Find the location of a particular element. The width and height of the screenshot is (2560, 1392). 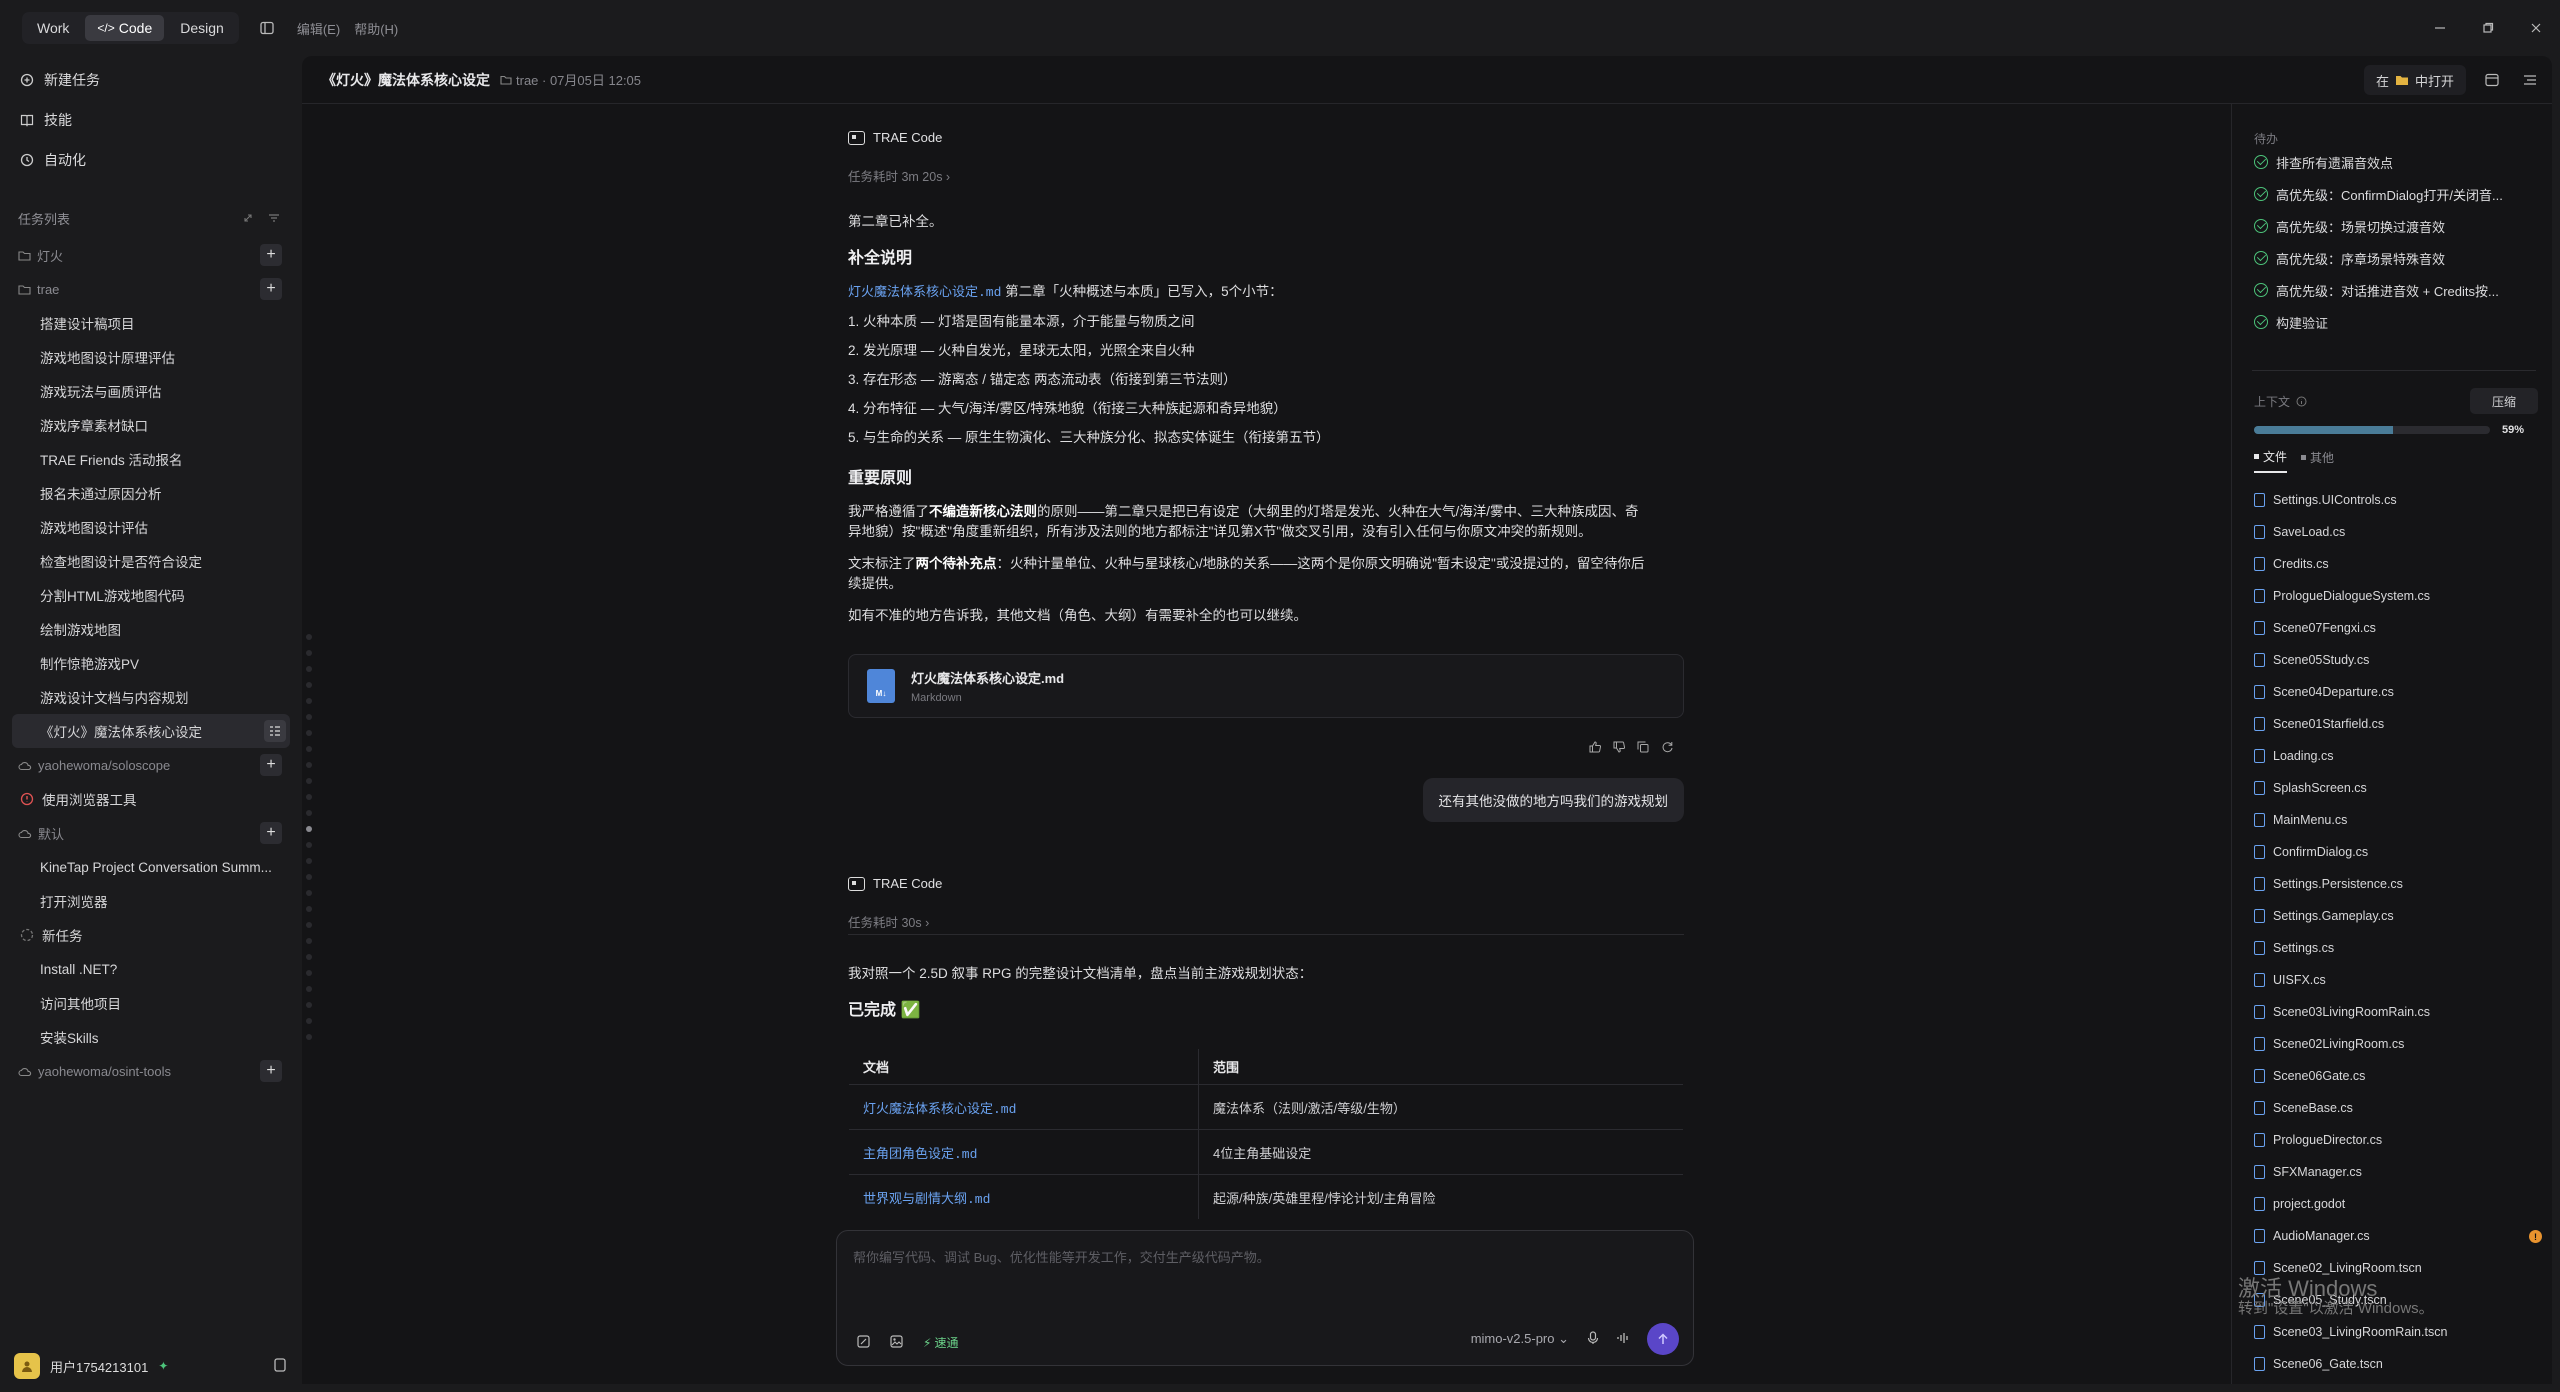

elapsed-time: 任务耗时 30s › is located at coordinates (1266, 921).